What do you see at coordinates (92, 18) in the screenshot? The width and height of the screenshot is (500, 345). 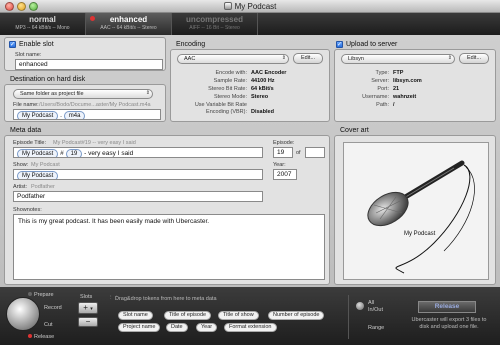 I see `active-slot-indicator-icon` at bounding box center [92, 18].